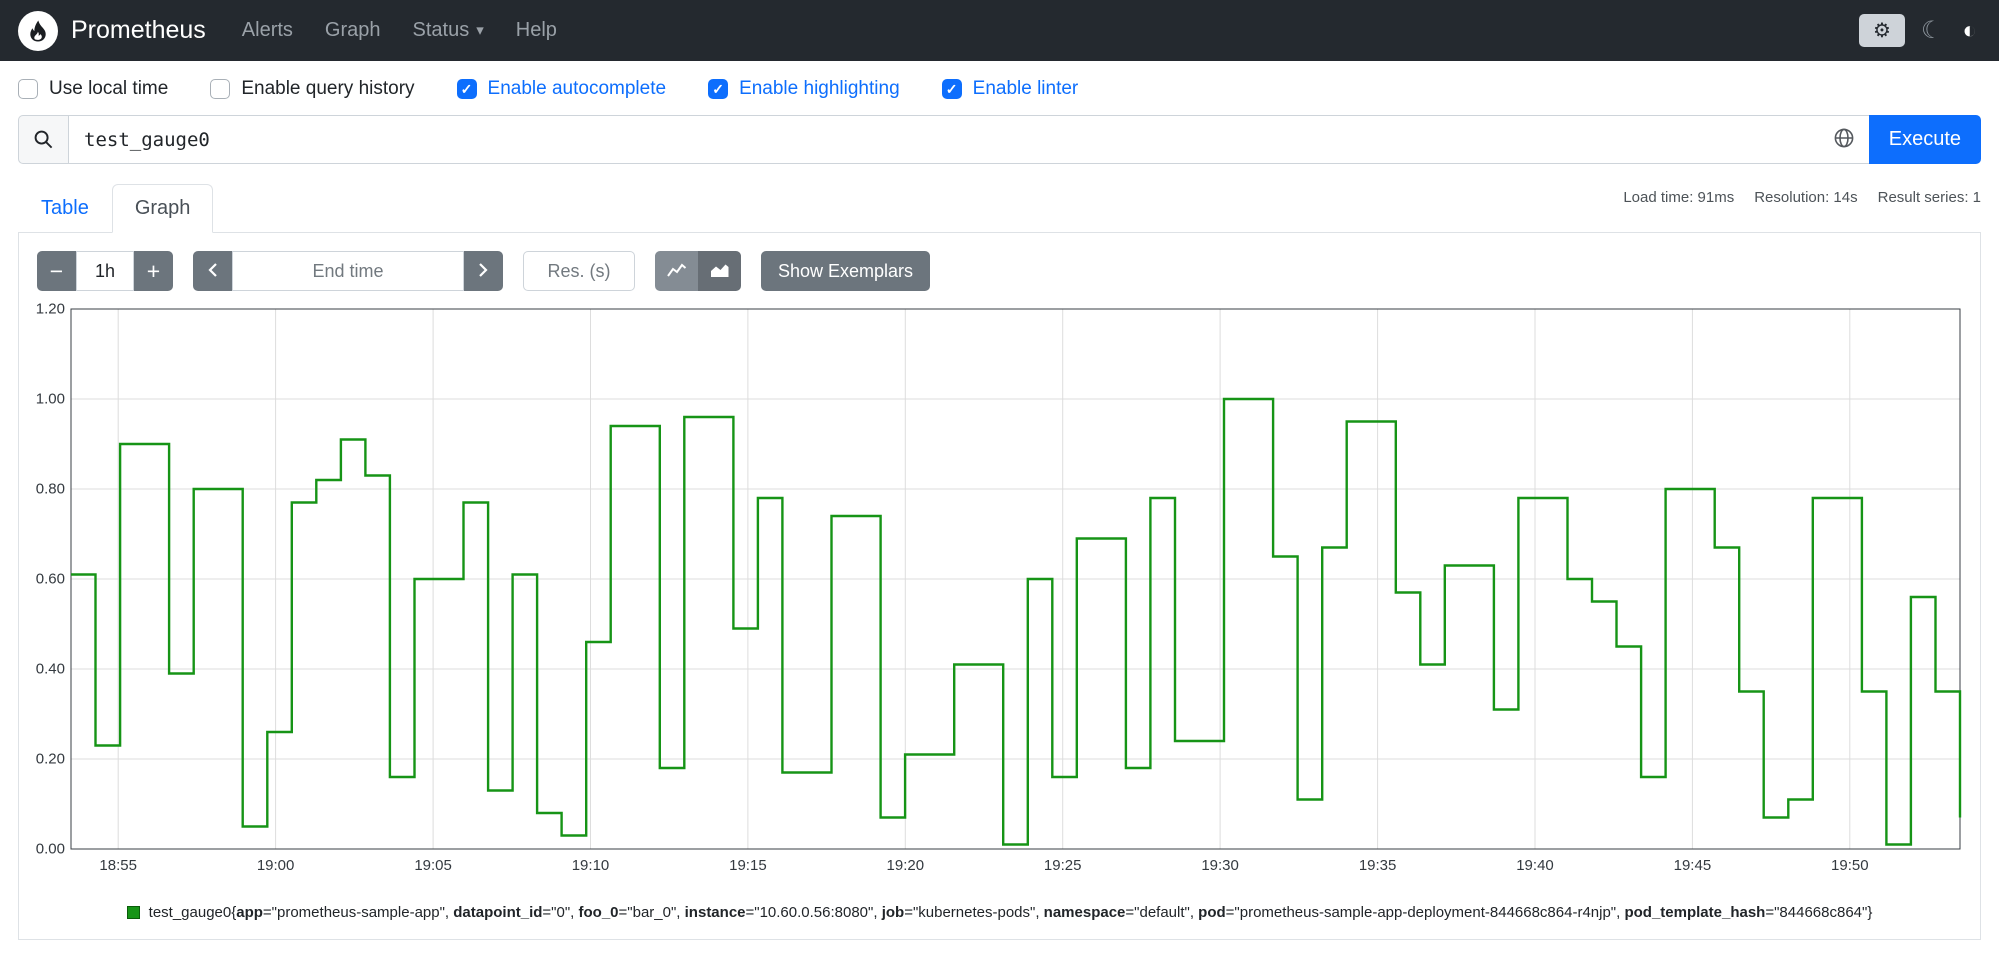 The height and width of the screenshot is (980, 1999). I want to click on execute-button: Execute, so click(1924, 139).